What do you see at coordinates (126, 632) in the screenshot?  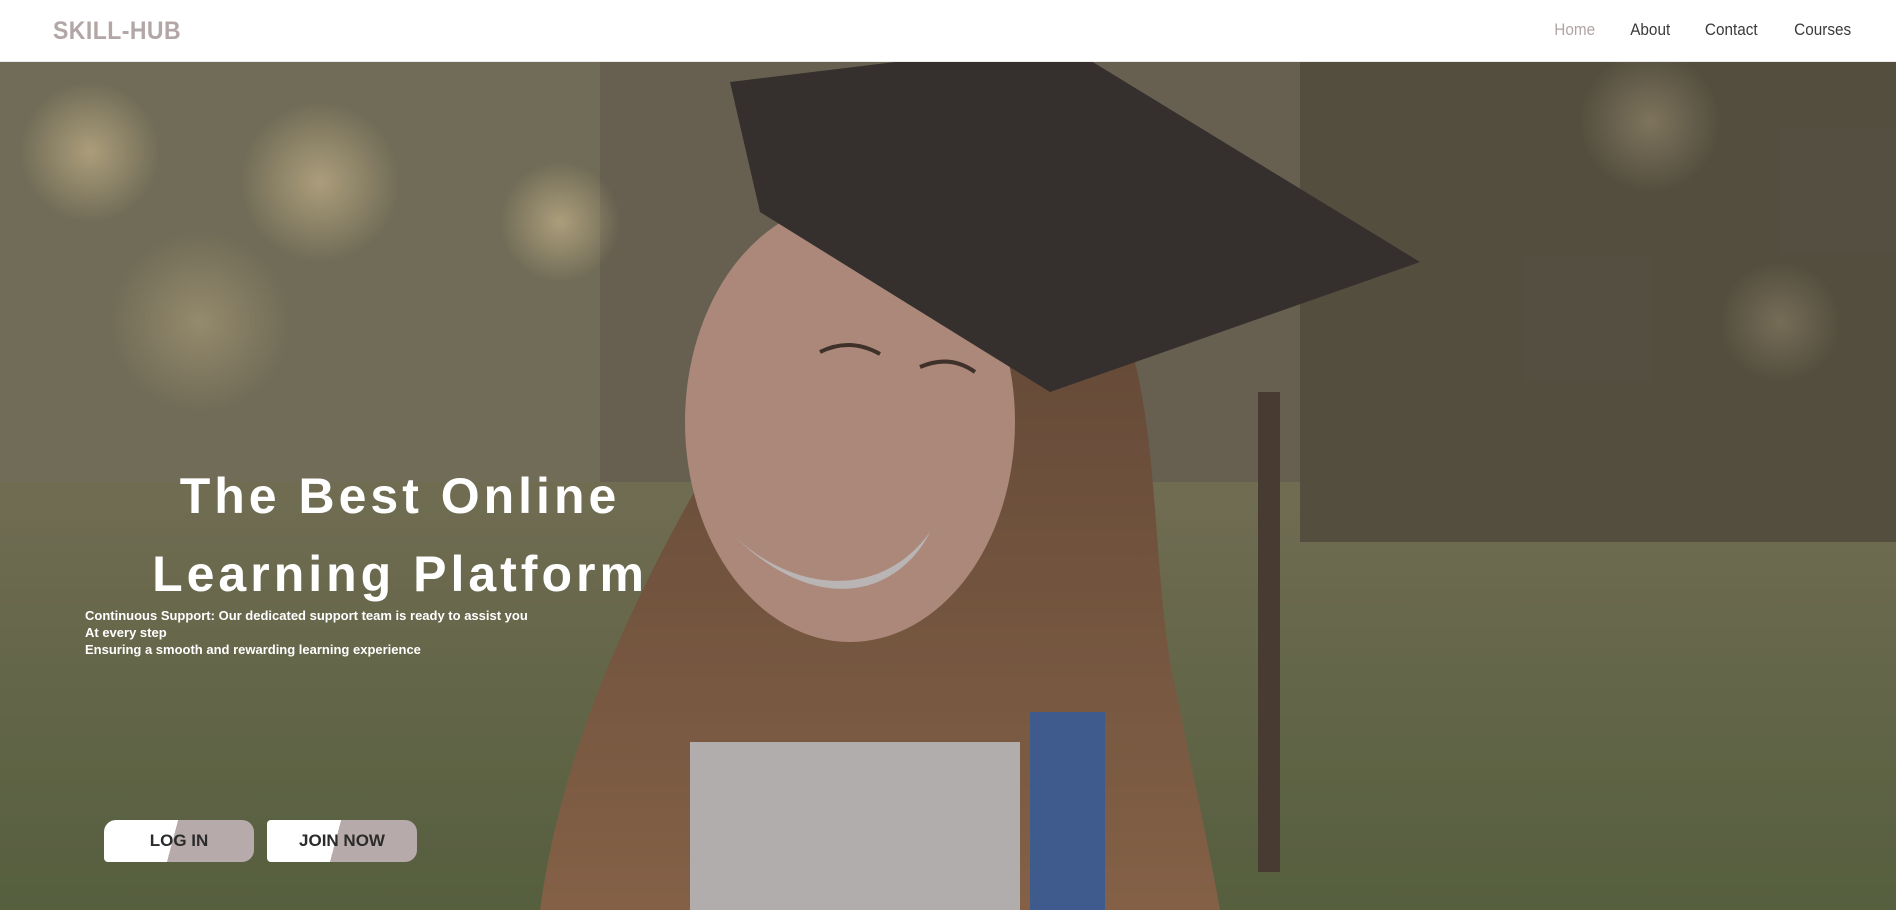 I see `hero-description-line: At every step` at bounding box center [126, 632].